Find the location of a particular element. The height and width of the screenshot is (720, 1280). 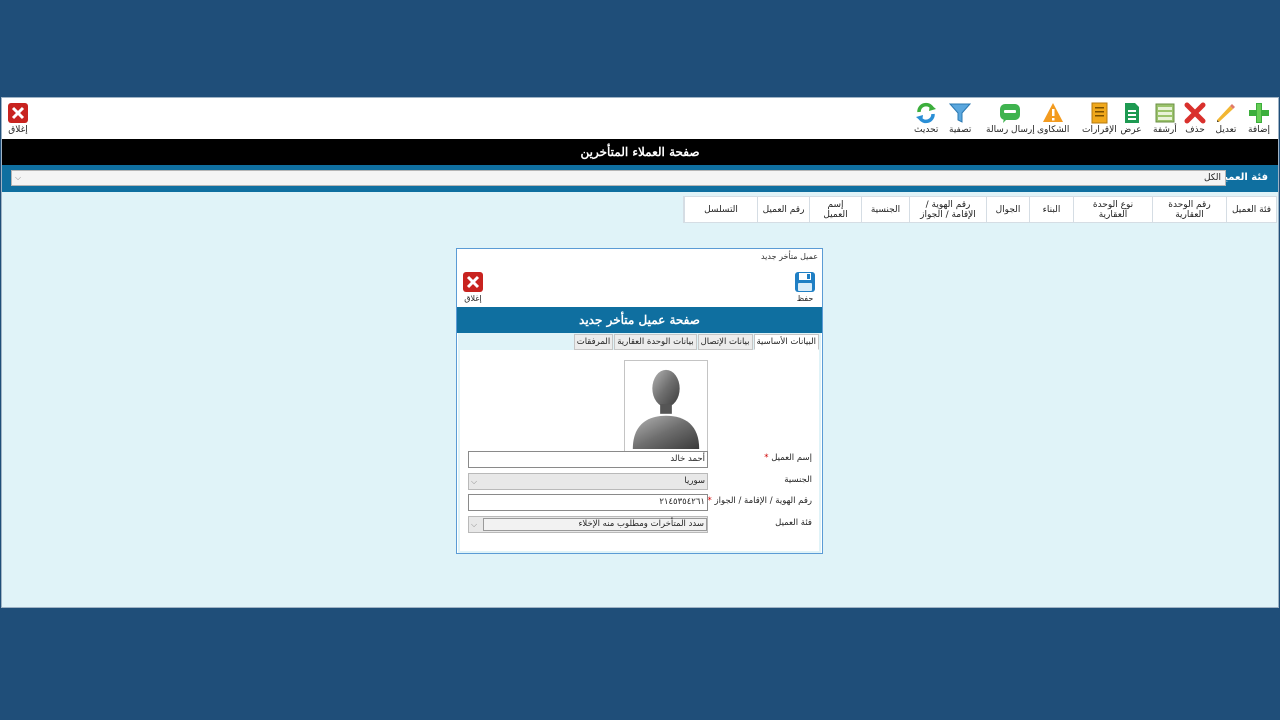

delete-button: حذف is located at coordinates (1195, 120).